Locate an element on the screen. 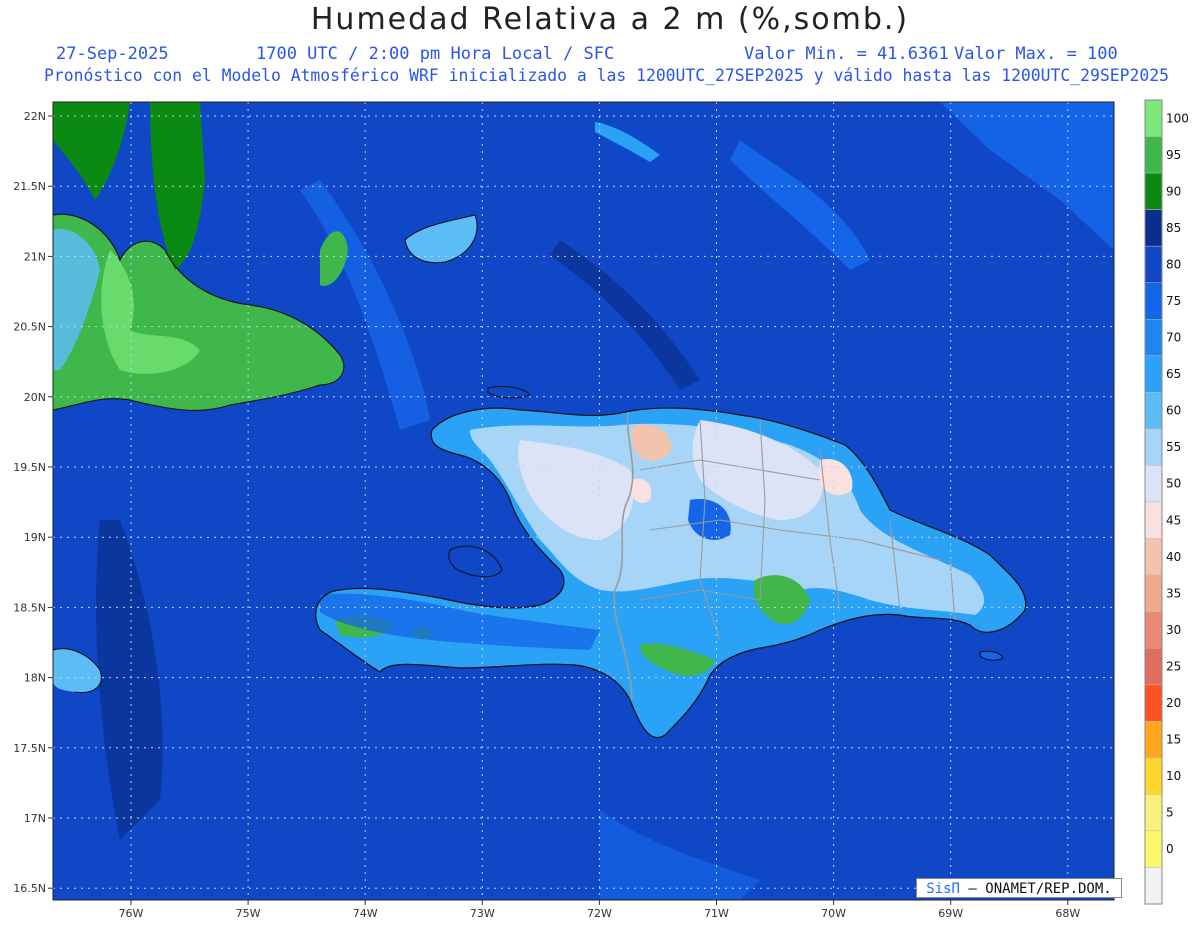 This screenshot has width=1200, height=927. legend-label: 80 is located at coordinates (1173, 264).